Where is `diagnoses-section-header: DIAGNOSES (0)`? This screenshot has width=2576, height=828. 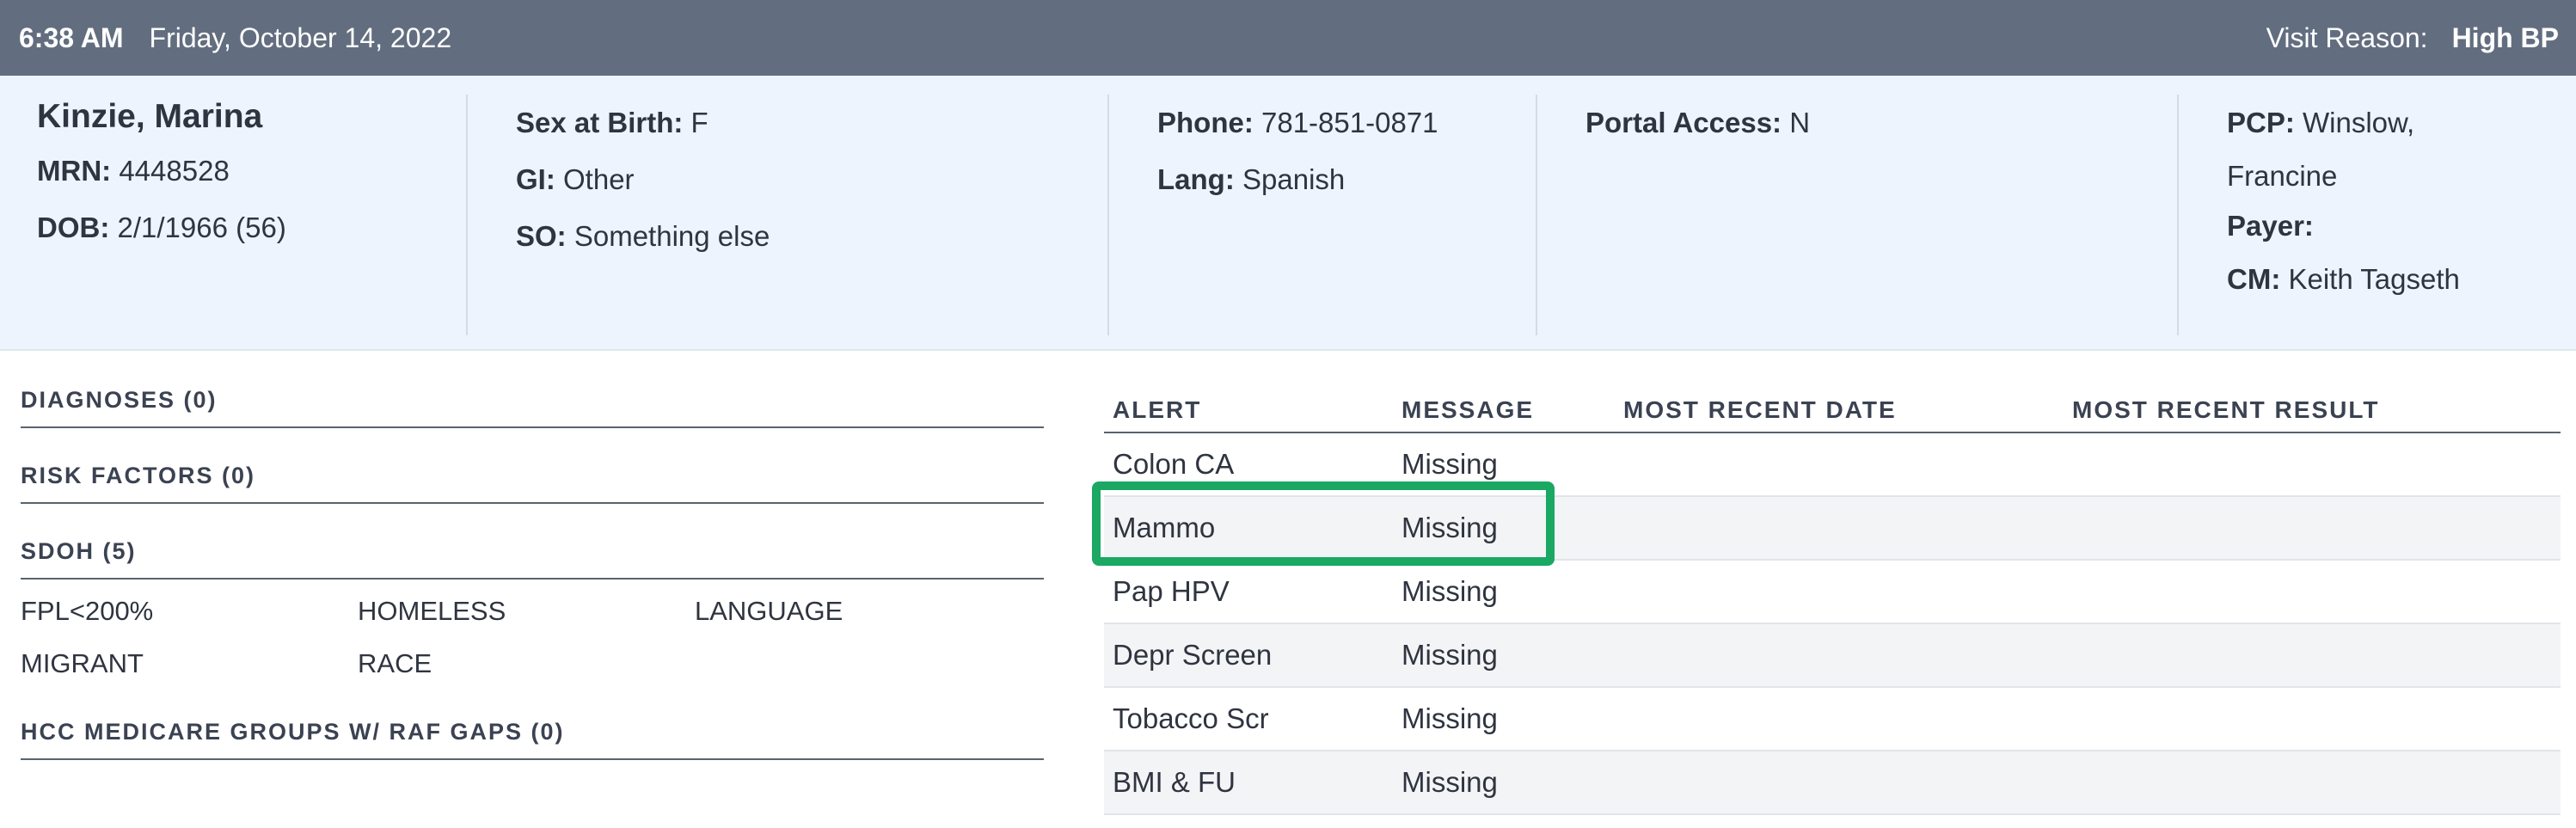
diagnoses-section-header: DIAGNOSES (0) is located at coordinates (532, 403).